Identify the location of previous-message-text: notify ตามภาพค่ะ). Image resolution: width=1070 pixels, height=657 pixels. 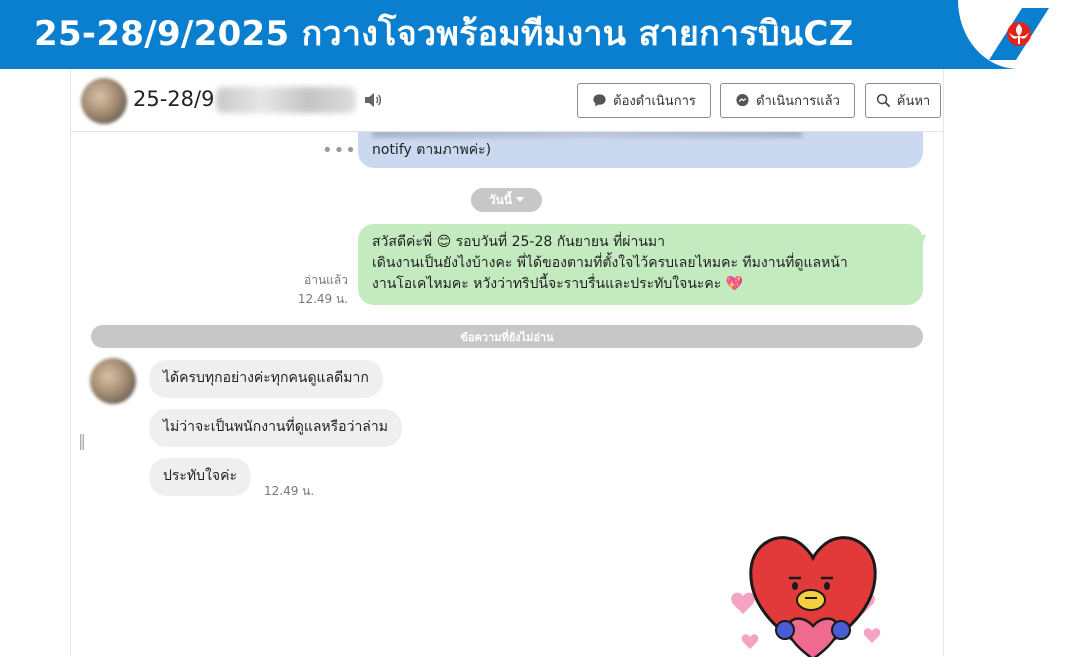
(432, 150).